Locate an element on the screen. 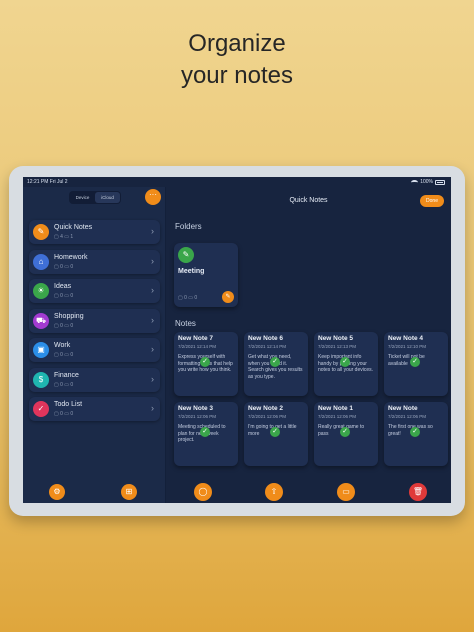 This screenshot has height=632, width=474. wifi-icon is located at coordinates (415, 182).